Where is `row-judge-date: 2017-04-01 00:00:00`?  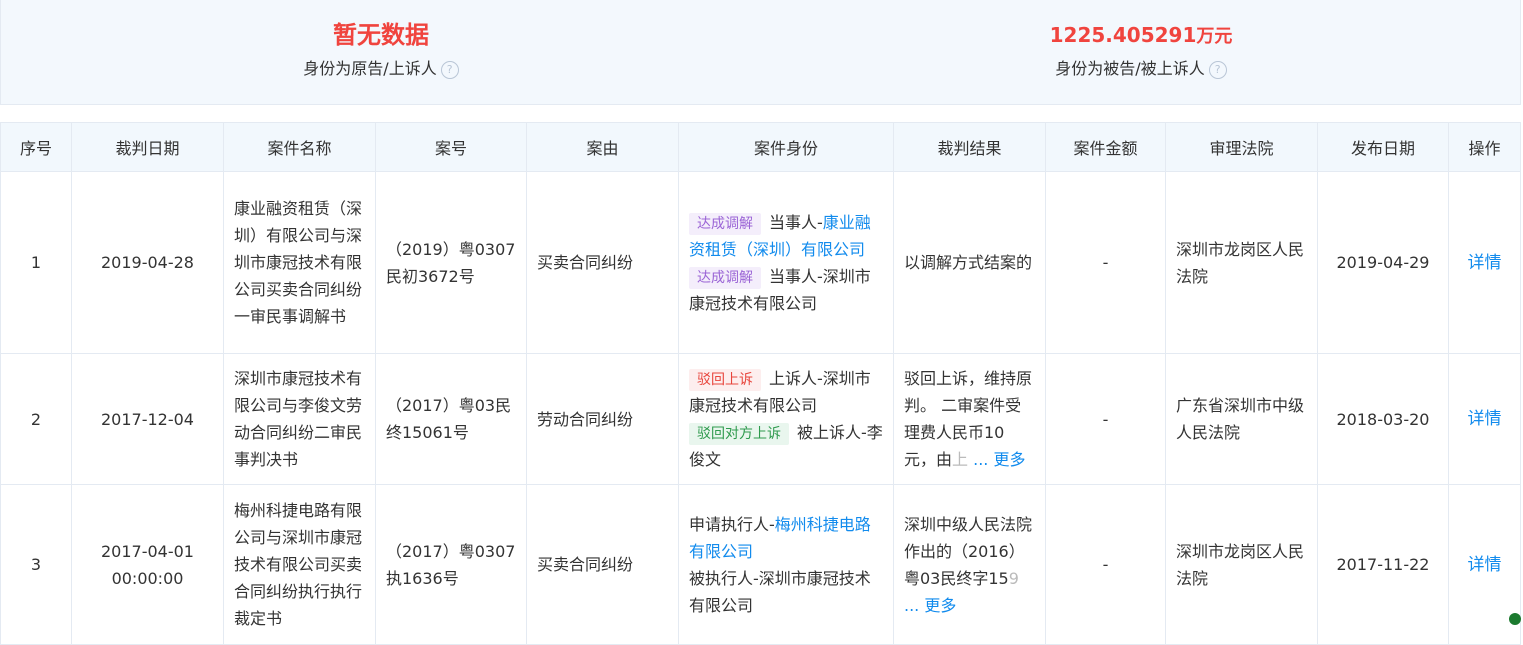
row-judge-date: 2017-04-01 00:00:00 is located at coordinates (148, 565).